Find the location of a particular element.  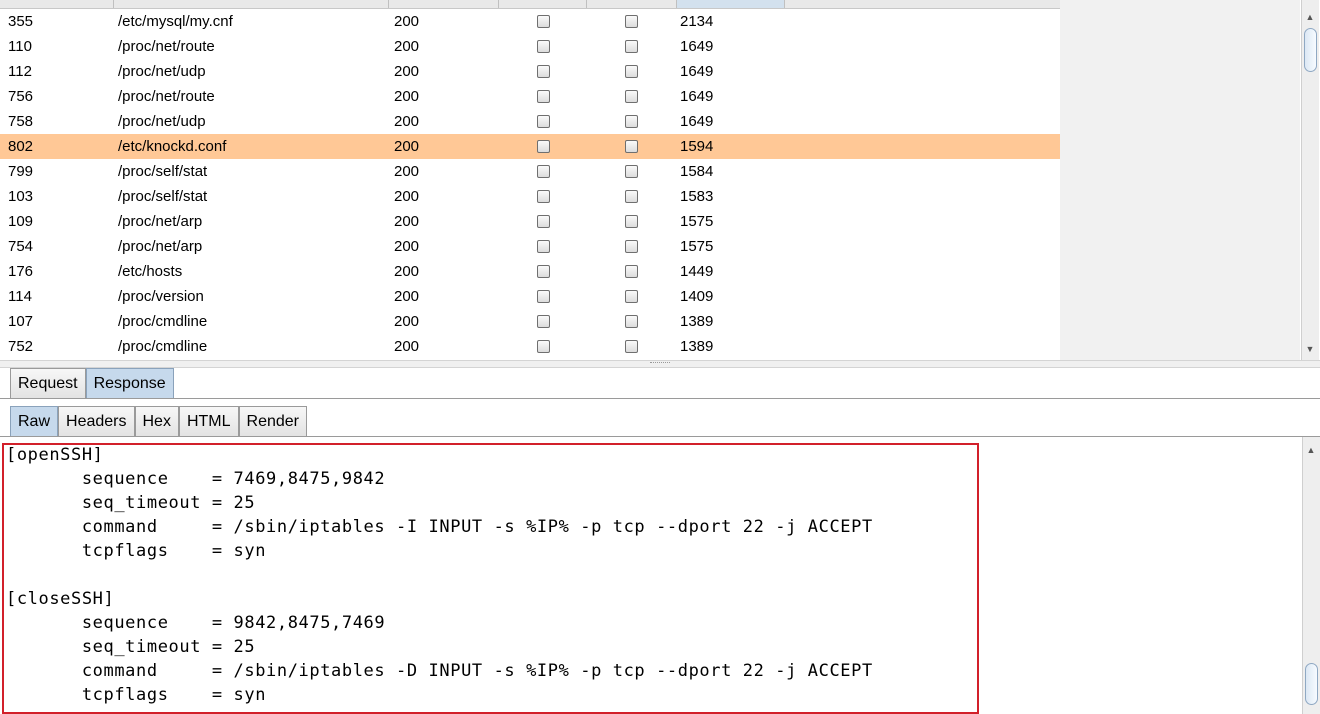

table-header is located at coordinates (530, 4).